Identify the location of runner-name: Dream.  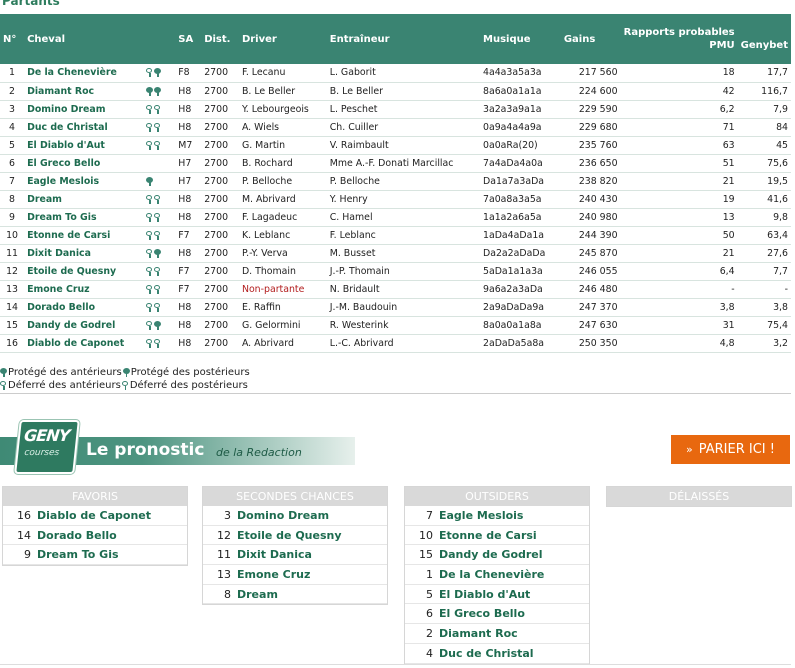
(83, 199).